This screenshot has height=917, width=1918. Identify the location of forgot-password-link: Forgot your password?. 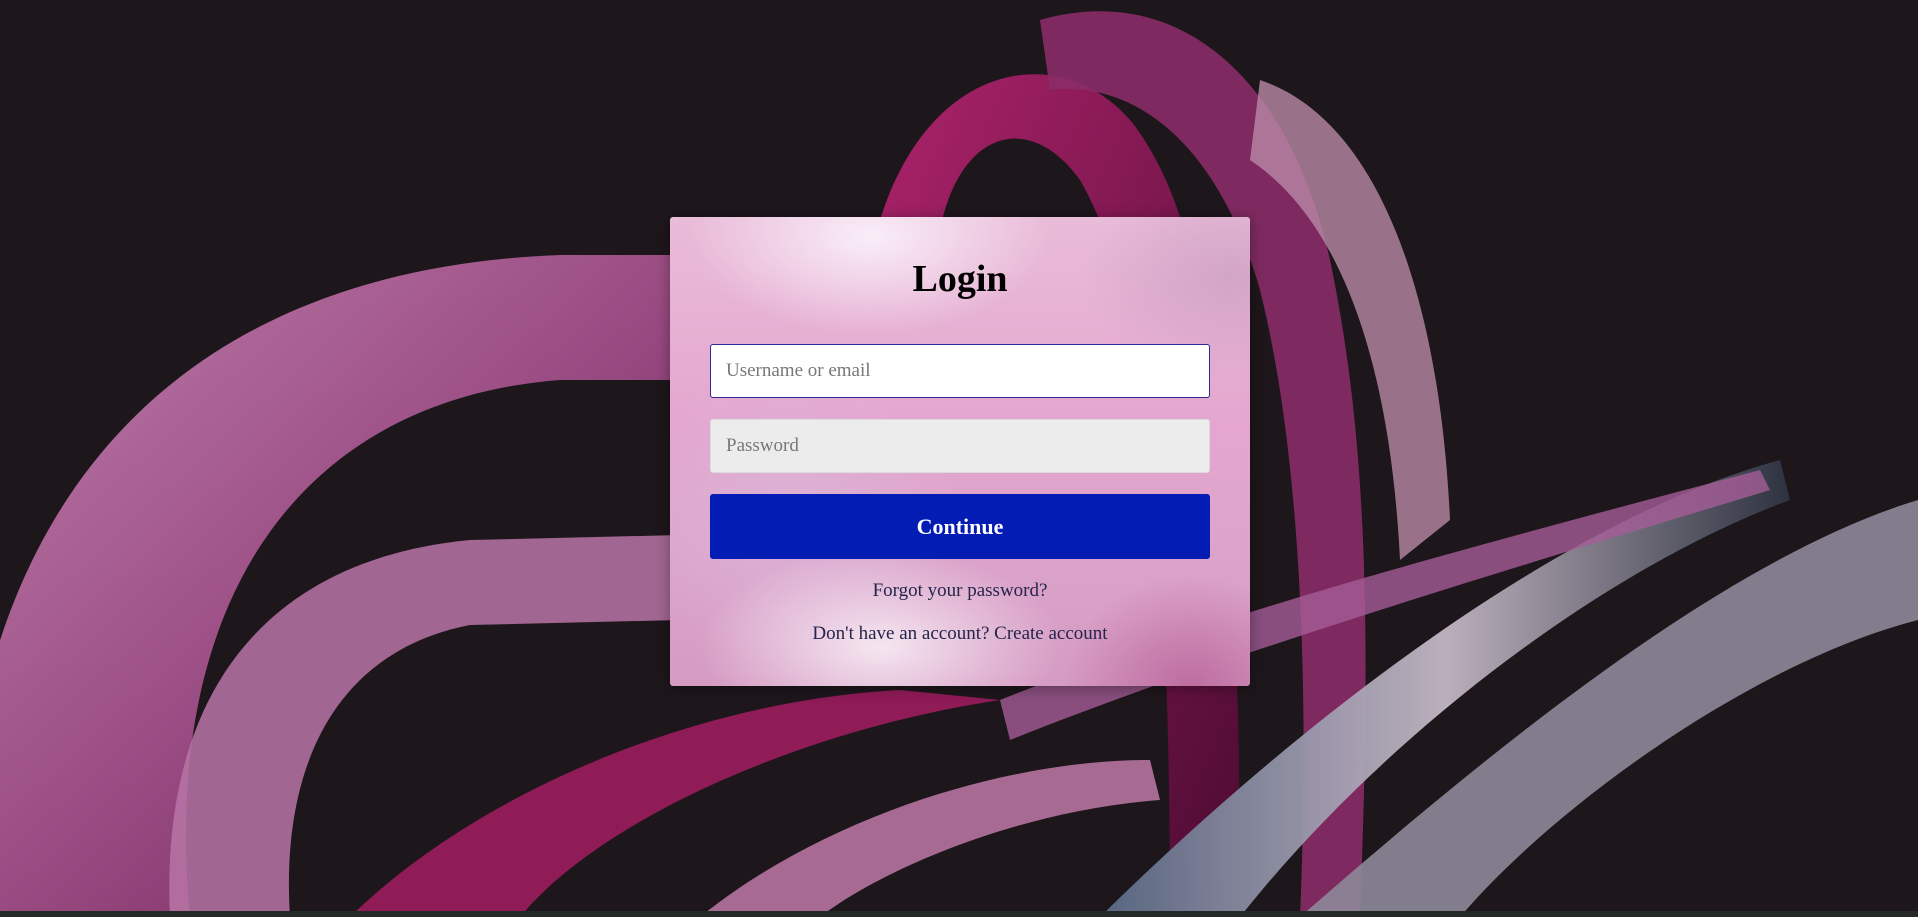
(960, 590).